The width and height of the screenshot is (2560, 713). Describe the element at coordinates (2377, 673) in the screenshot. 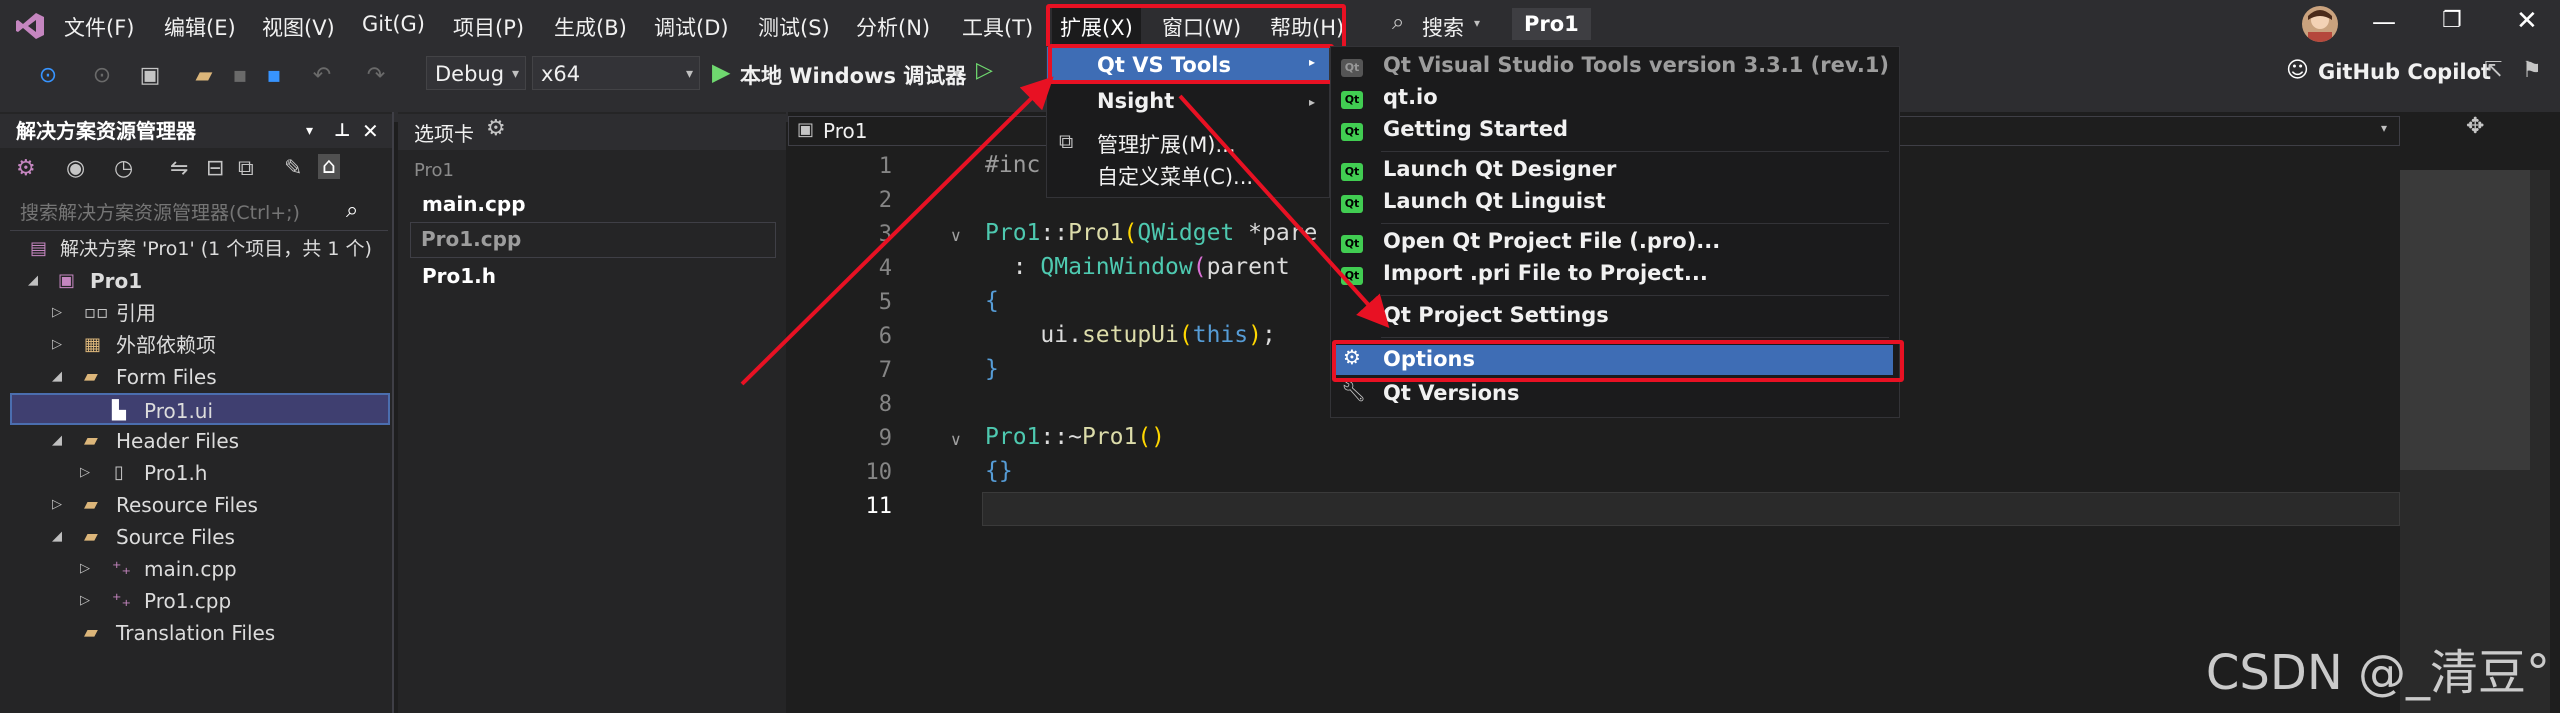

I see `watermark: CSDN @_清豆°` at that location.